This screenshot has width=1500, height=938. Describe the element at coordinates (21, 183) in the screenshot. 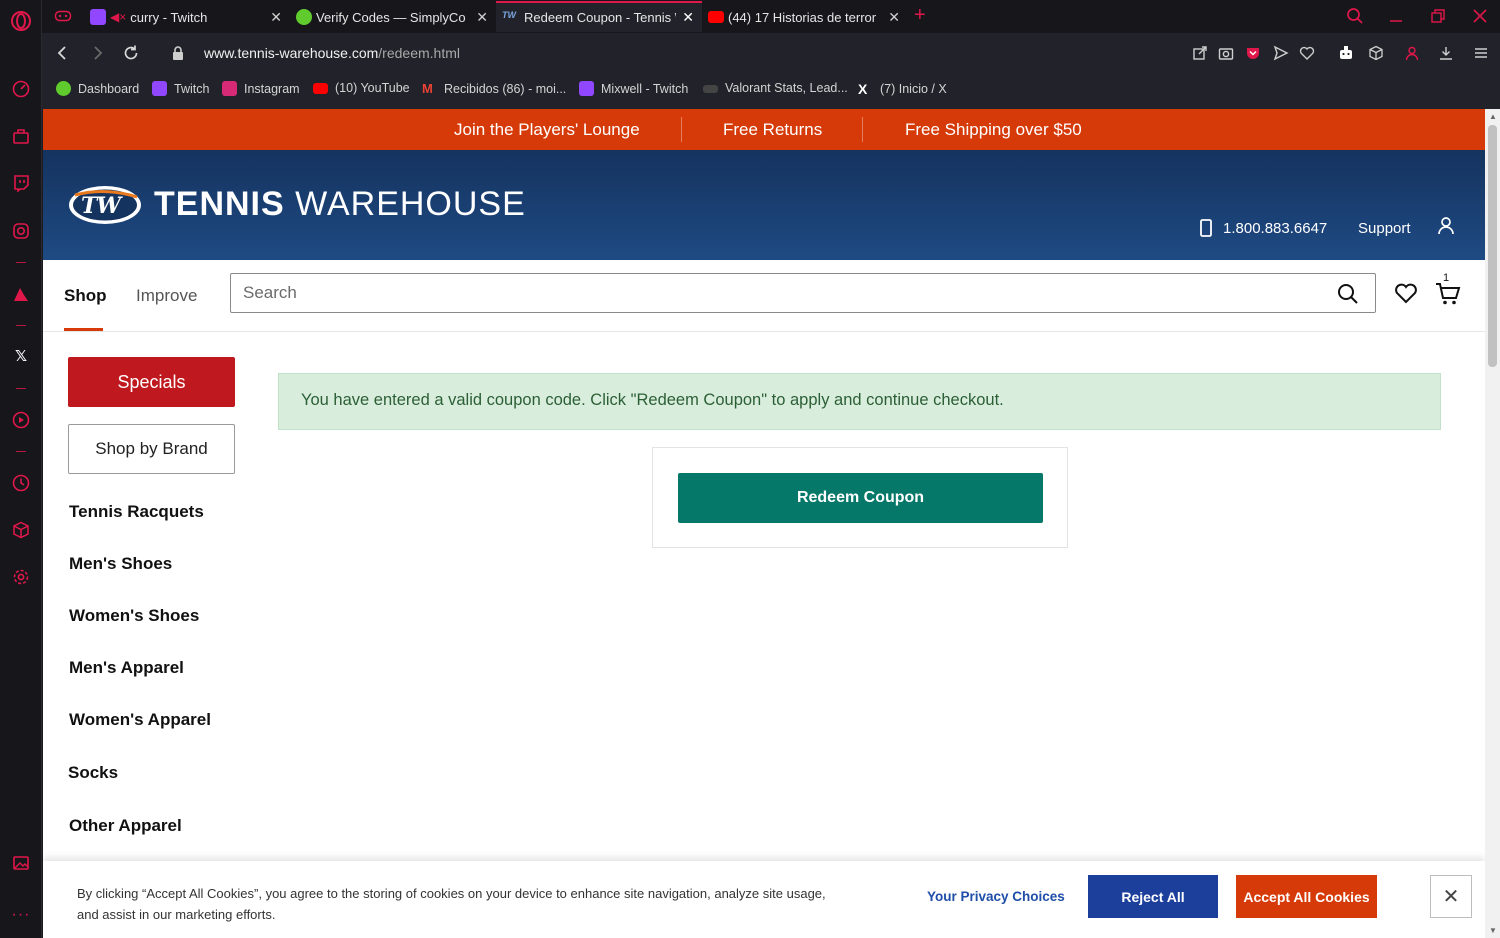

I see `twitch-icon` at that location.